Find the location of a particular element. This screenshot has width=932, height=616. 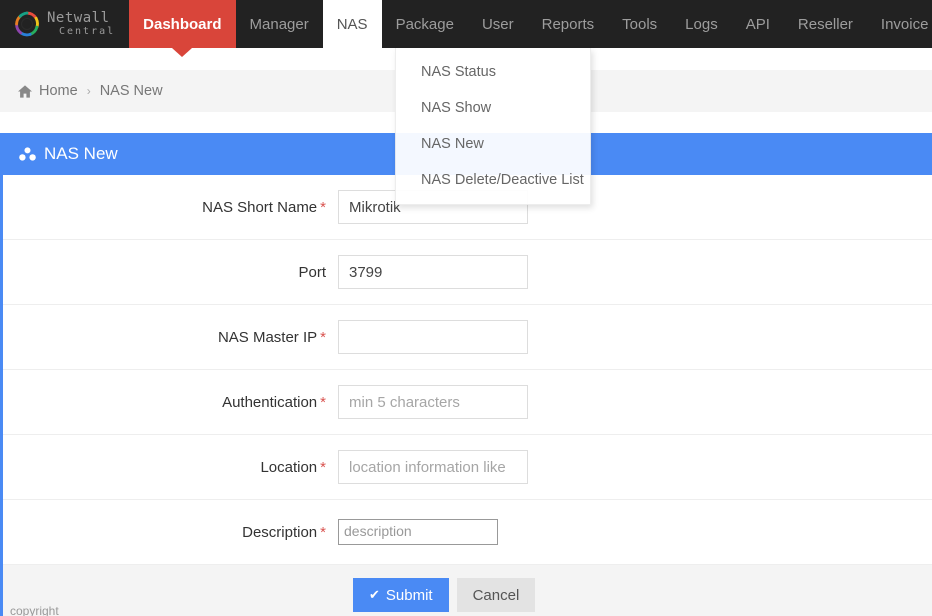

check-icon: ✔ is located at coordinates (374, 594).